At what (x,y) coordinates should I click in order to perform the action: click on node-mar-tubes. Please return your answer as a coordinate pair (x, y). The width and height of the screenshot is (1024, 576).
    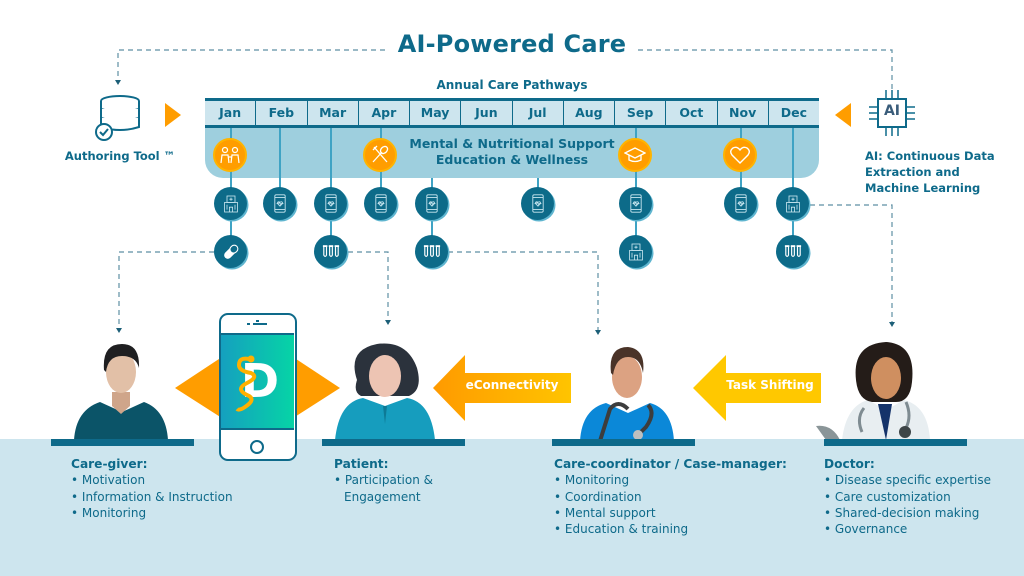
    Looking at the image, I should click on (330, 251).